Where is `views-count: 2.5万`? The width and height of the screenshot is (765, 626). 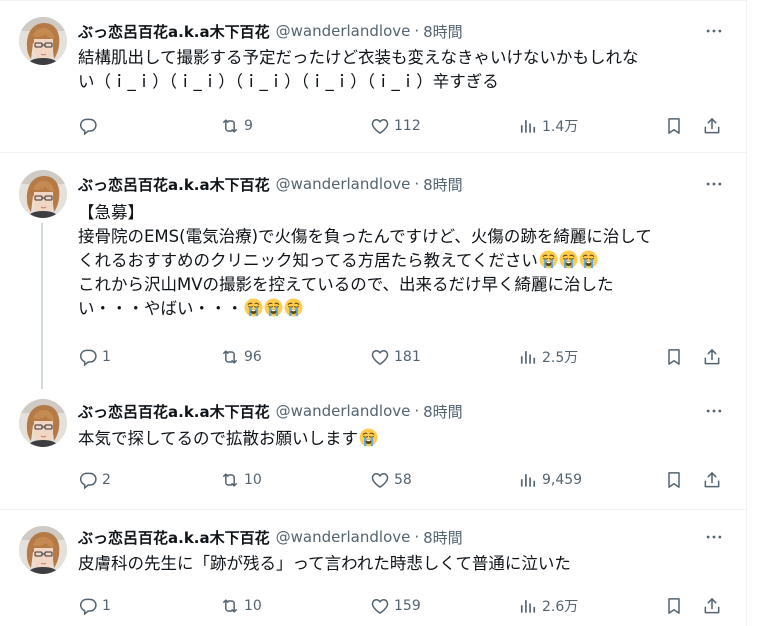 views-count: 2.5万 is located at coordinates (560, 358).